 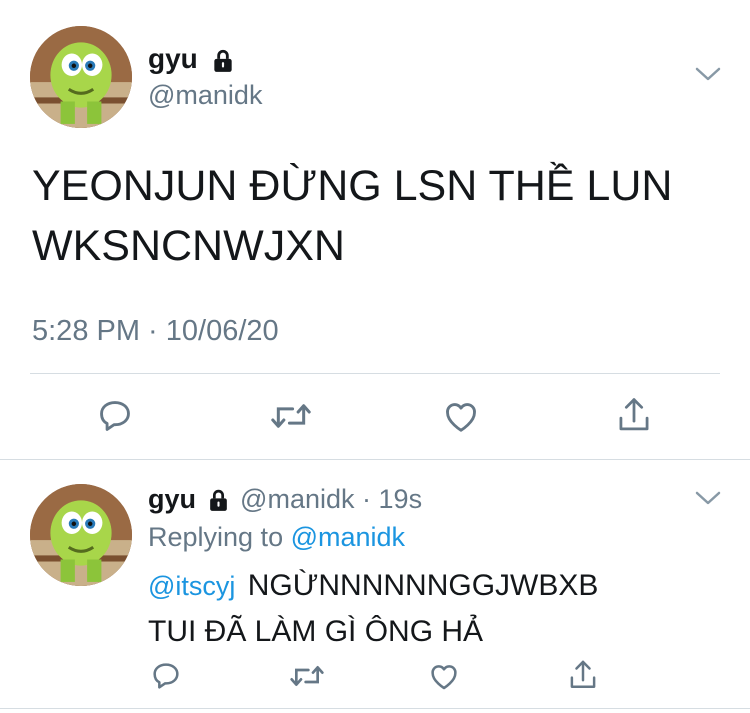 I want to click on replying-prefix: Replying to, so click(x=216, y=537).